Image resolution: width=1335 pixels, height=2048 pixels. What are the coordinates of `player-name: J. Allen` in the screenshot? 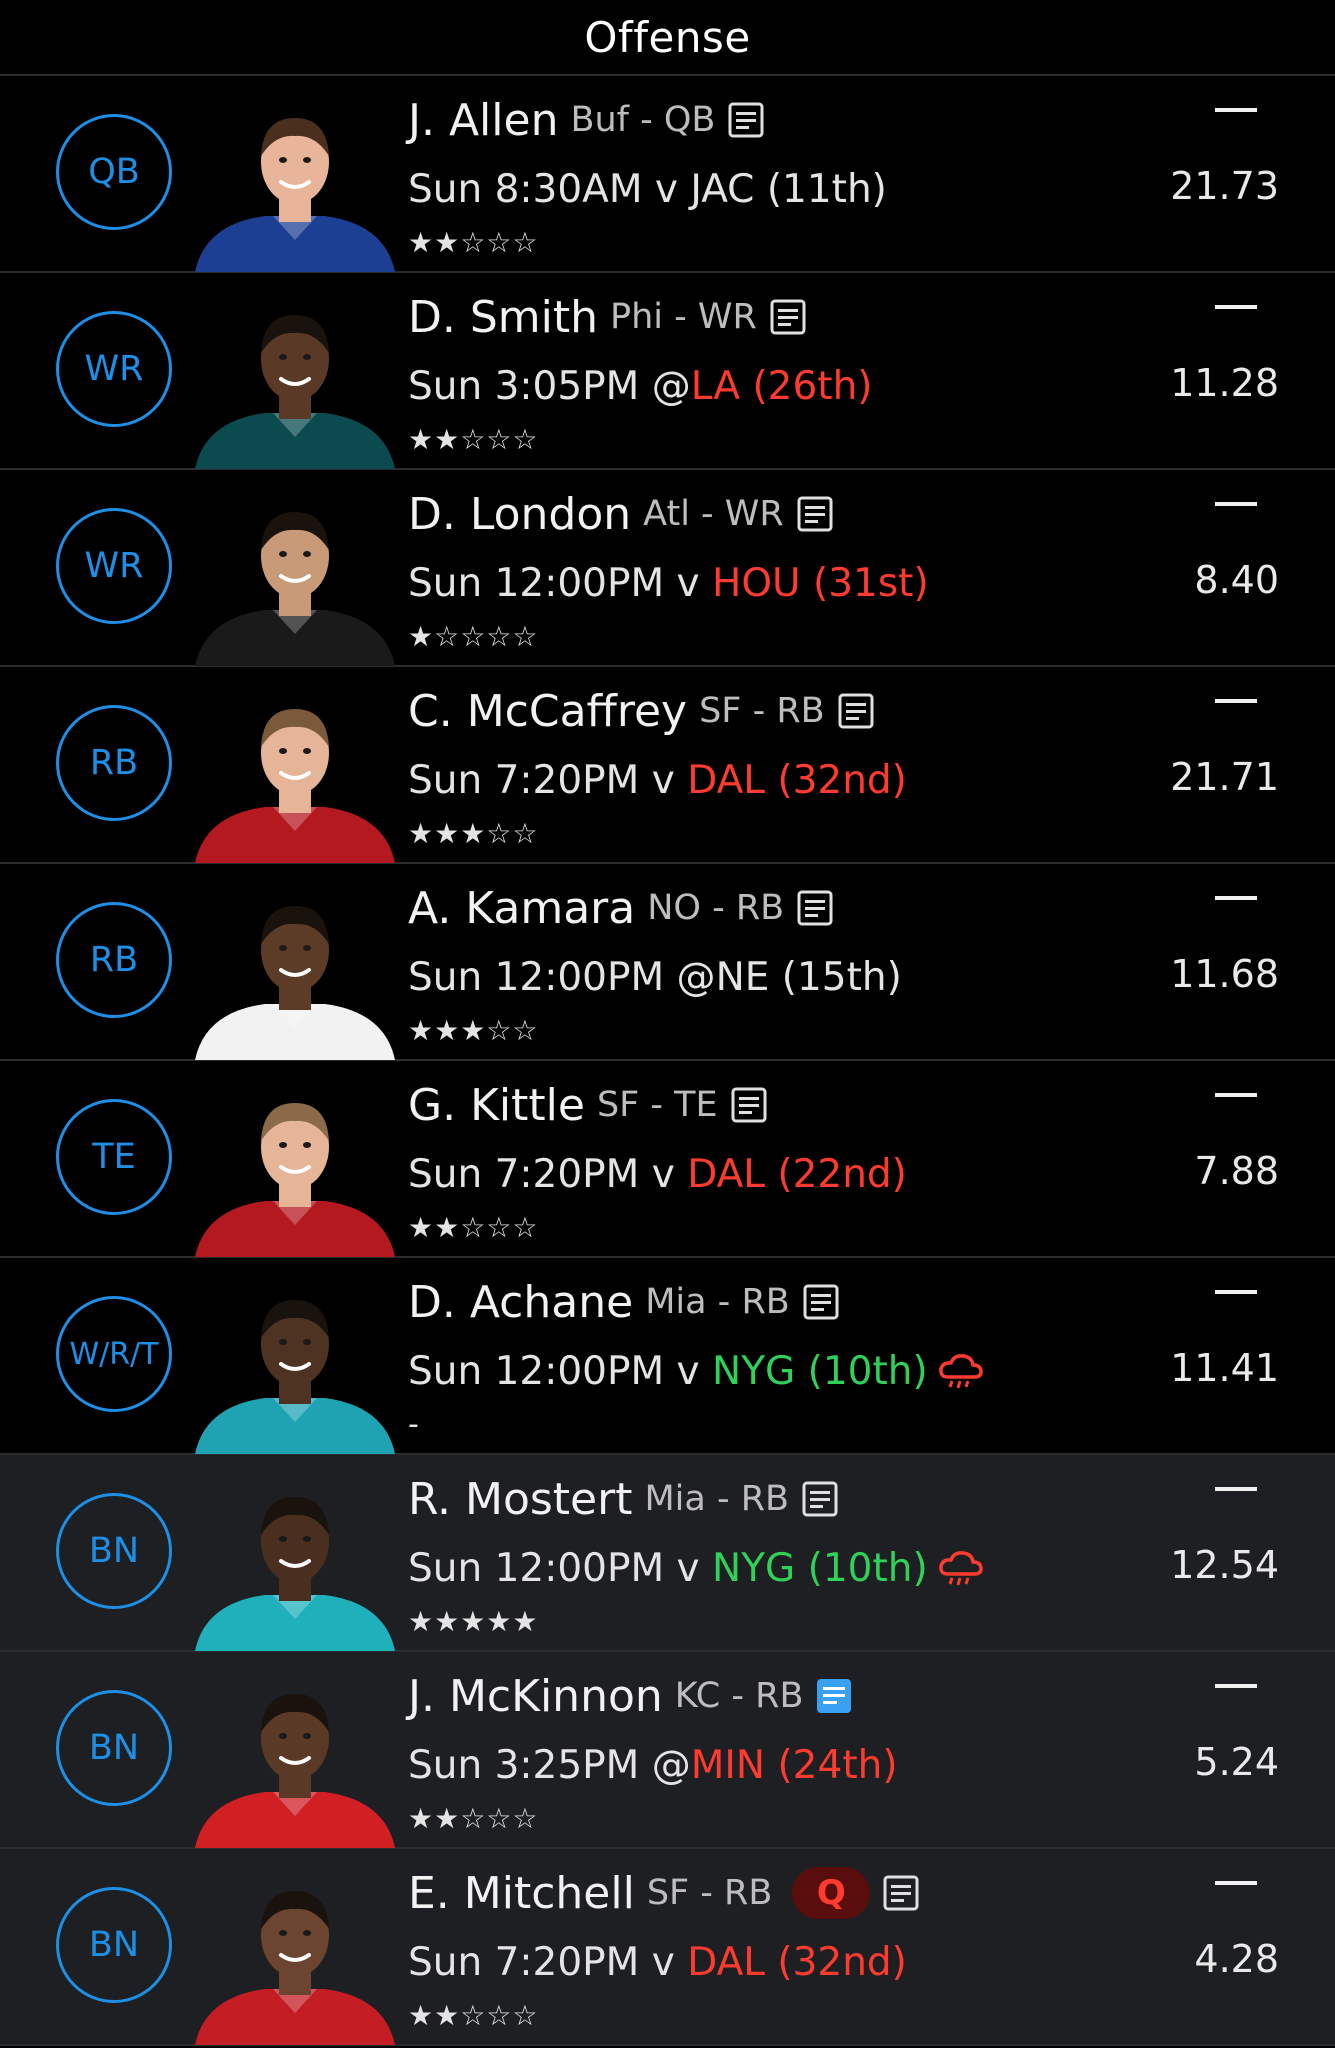 It's located at (483, 120).